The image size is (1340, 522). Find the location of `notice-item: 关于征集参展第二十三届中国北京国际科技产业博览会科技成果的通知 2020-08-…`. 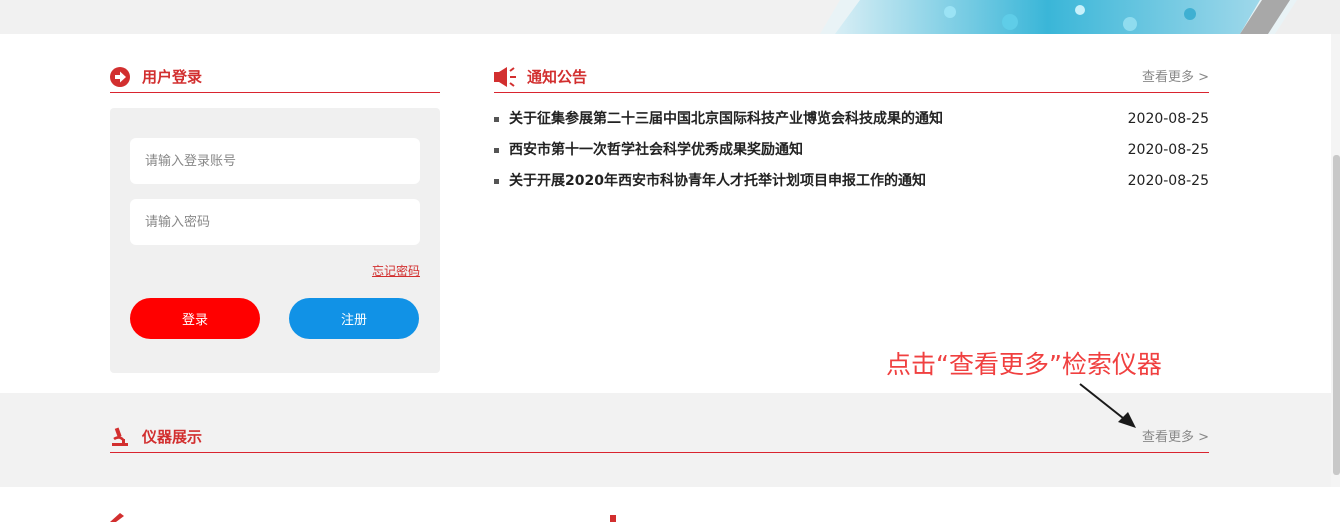

notice-item: 关于征集参展第二十三届中国北京国际科技产业博览会科技成果的通知 2020-08-… is located at coordinates (851, 123).